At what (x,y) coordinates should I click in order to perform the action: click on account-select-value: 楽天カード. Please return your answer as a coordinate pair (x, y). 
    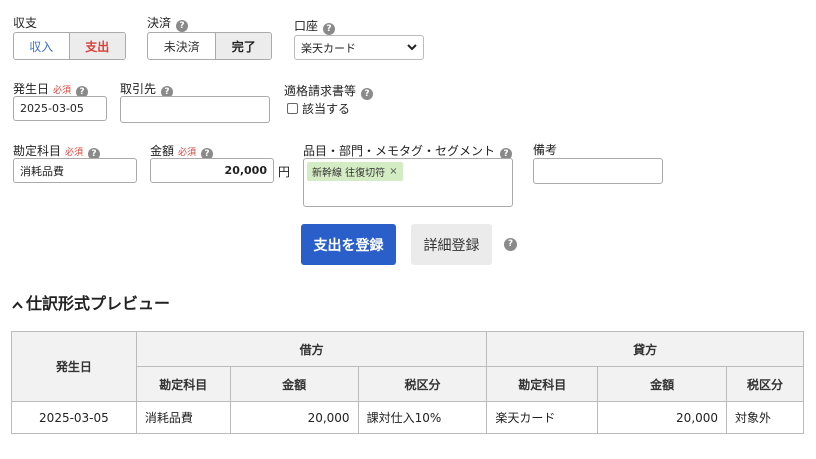
    Looking at the image, I should click on (328, 48).